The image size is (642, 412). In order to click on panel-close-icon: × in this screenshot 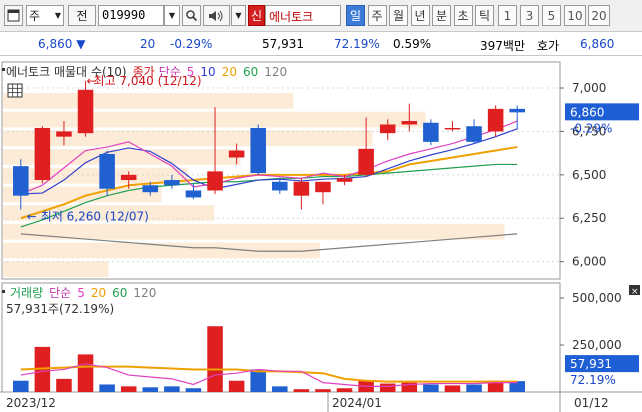, I will do `click(634, 291)`.